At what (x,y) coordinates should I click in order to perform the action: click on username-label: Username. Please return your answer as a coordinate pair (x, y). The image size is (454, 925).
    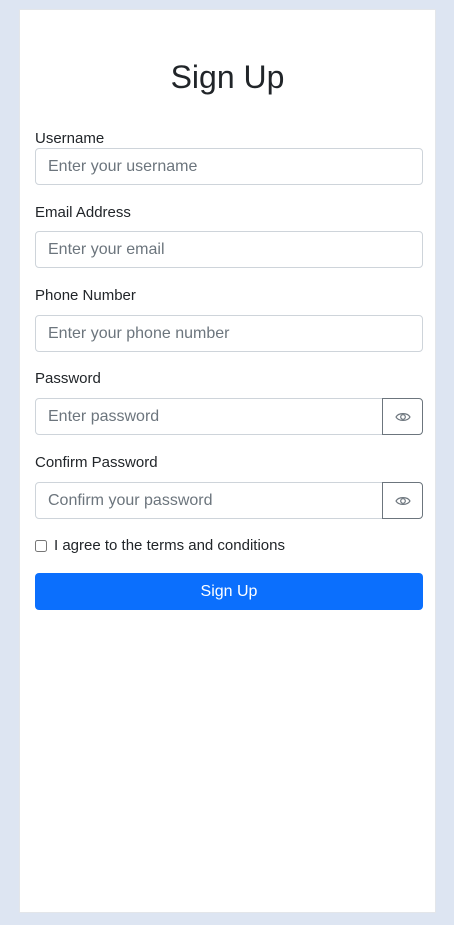
    Looking at the image, I should click on (70, 138).